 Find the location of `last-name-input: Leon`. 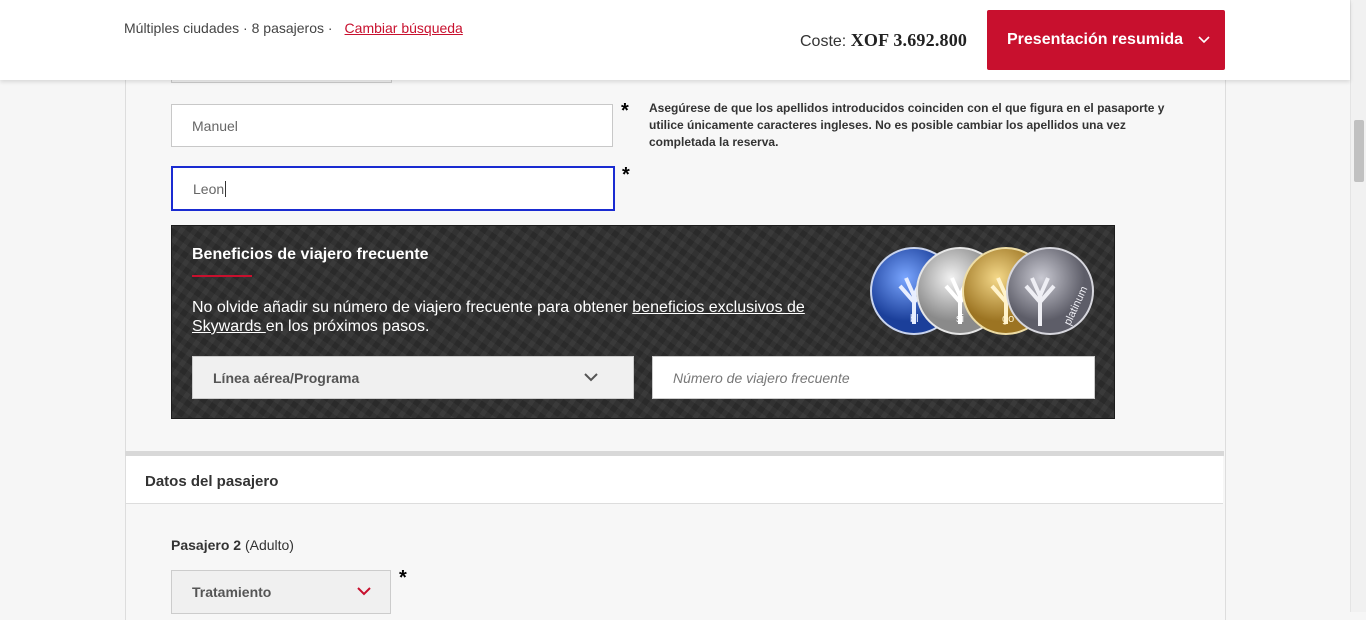

last-name-input: Leon is located at coordinates (393, 188).